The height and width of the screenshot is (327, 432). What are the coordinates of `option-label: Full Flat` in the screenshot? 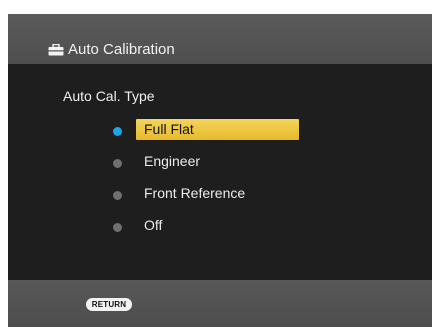 It's located at (217, 129).